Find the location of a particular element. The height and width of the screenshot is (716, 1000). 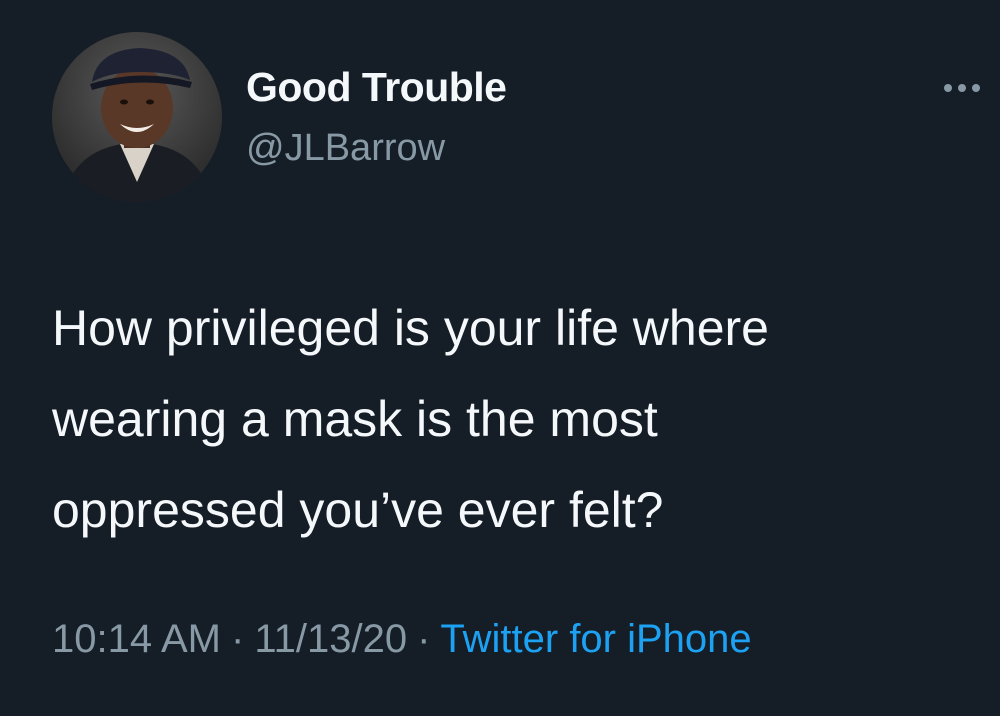

avatar is located at coordinates (137, 117).